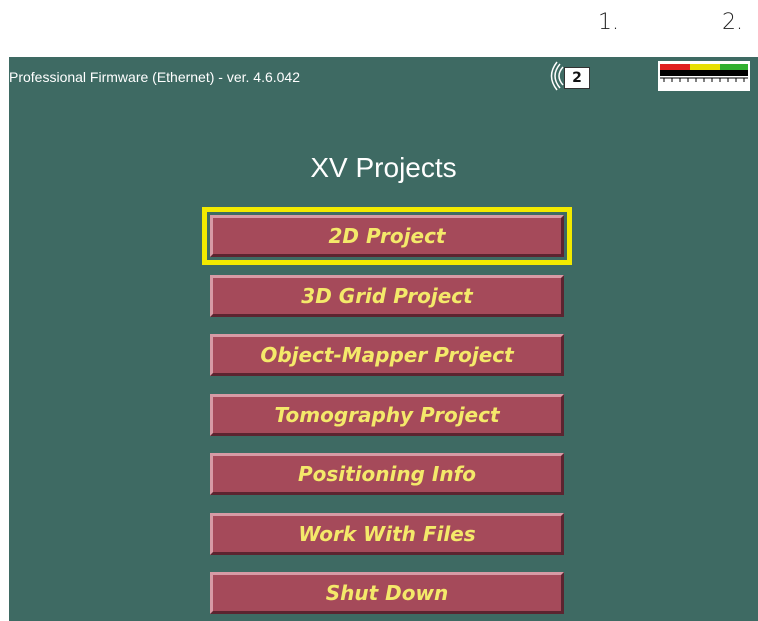 Image resolution: width=758 pixels, height=621 pixels. I want to click on callout-2: 2., so click(732, 22).